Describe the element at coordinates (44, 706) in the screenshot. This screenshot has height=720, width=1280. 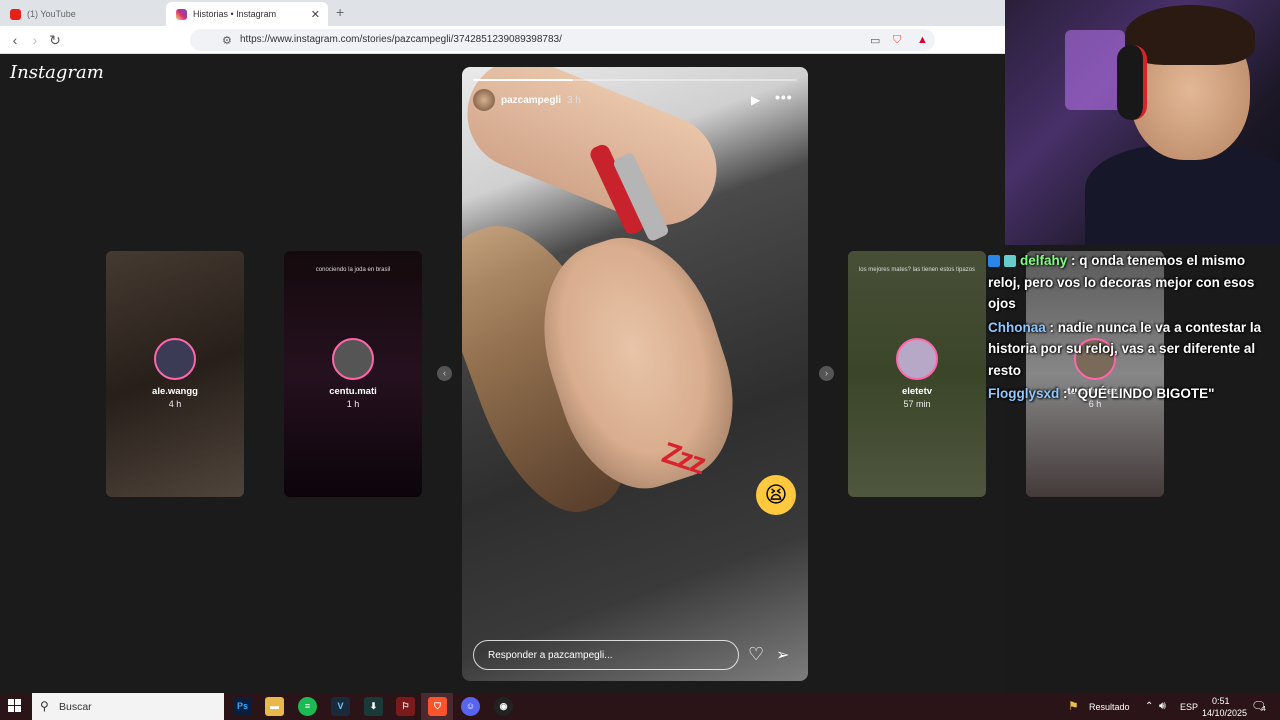
I see `search-icon: ⚲` at that location.